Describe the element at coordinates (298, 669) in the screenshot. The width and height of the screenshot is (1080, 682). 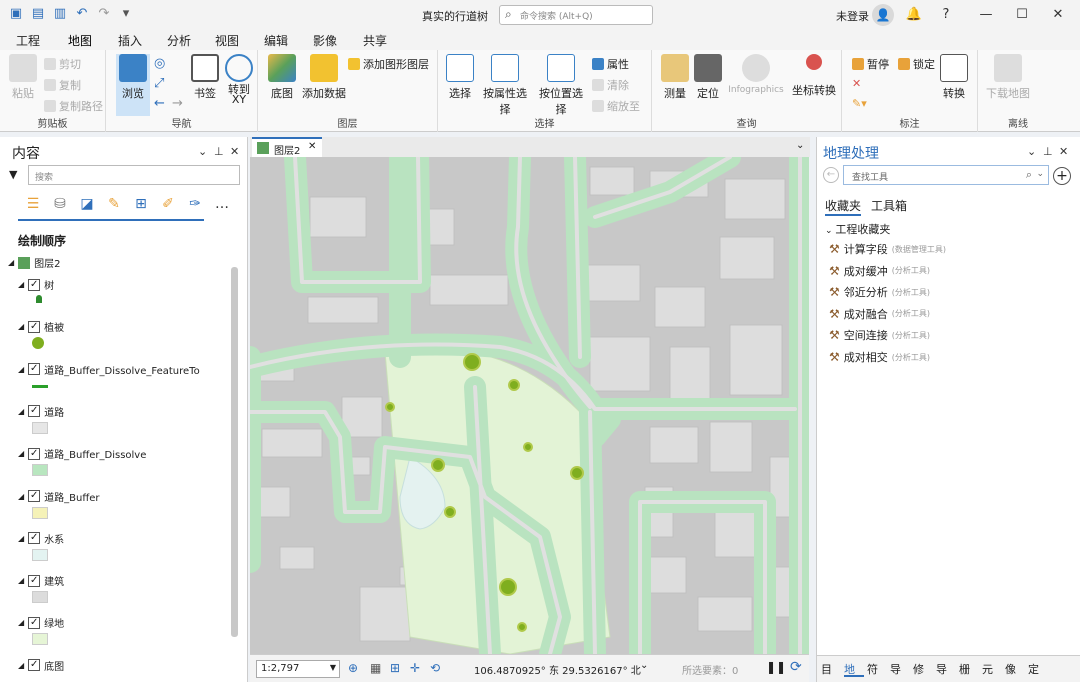
I see `scale-selector: 1:2,797 ▼` at that location.